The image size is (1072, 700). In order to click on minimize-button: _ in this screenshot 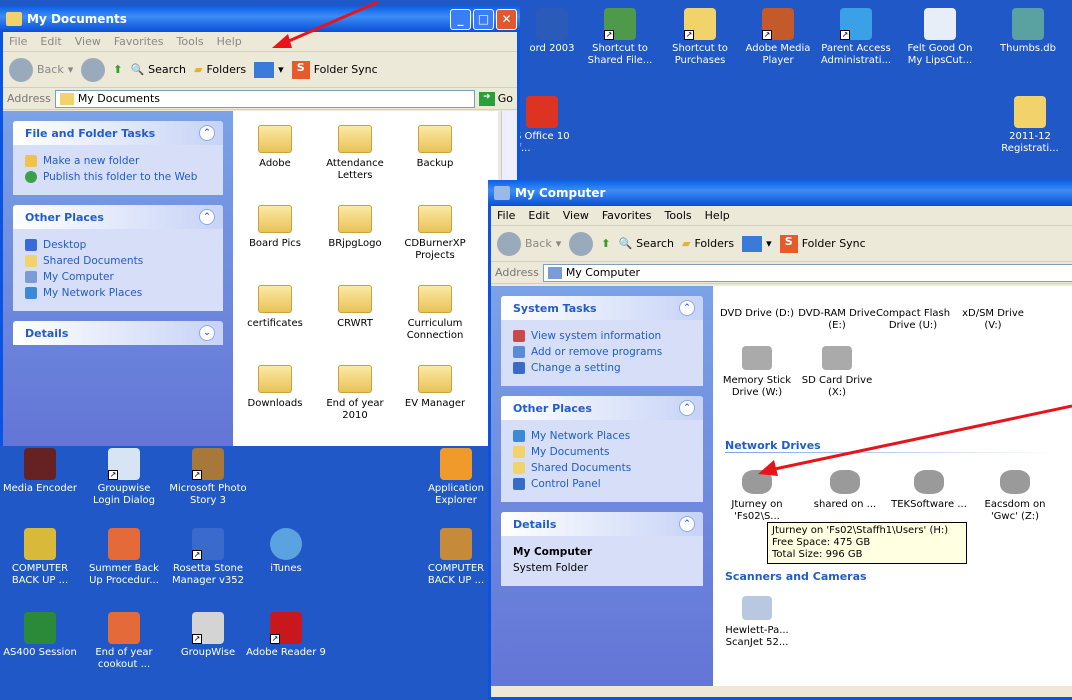, I will do `click(460, 19)`.